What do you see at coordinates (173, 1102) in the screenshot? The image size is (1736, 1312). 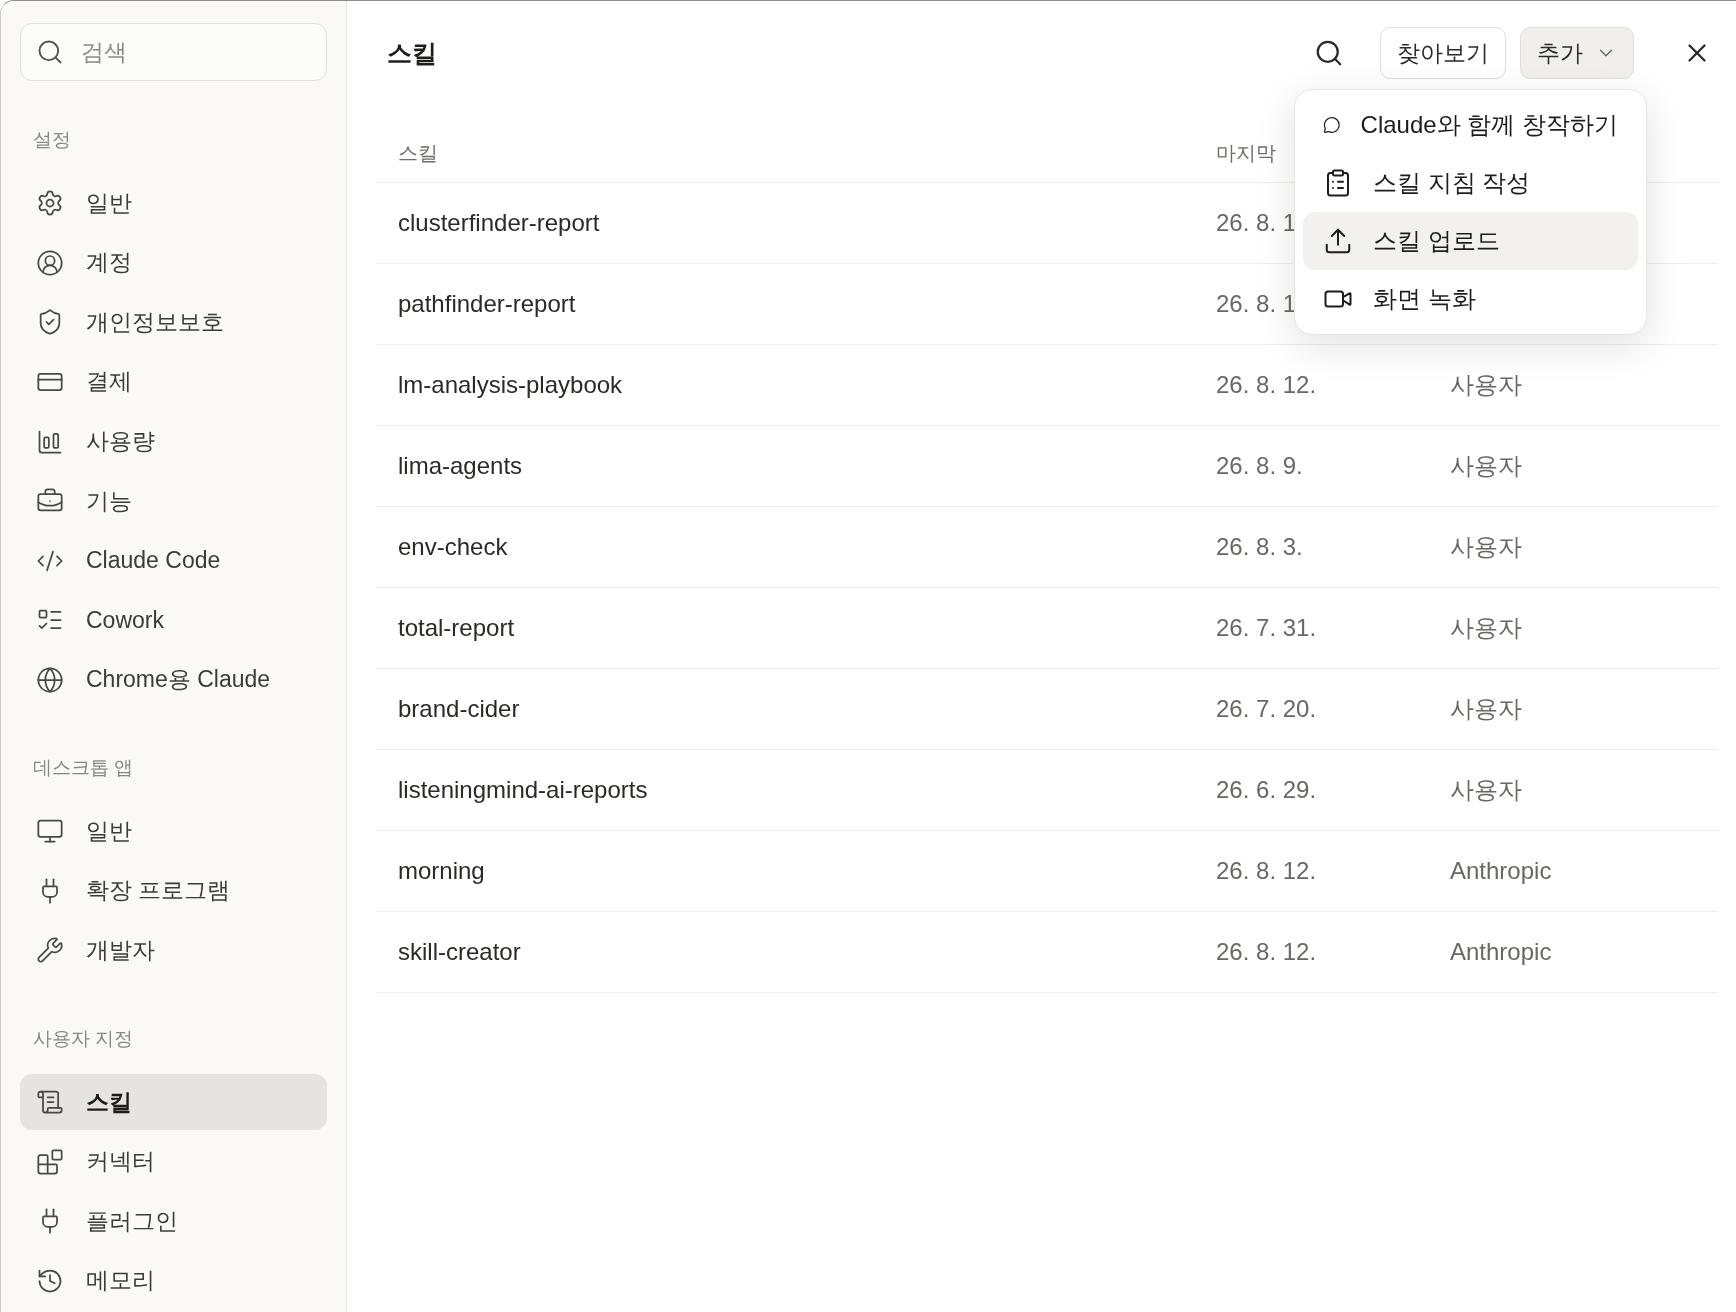 I see `sidebar-item: 스킬` at bounding box center [173, 1102].